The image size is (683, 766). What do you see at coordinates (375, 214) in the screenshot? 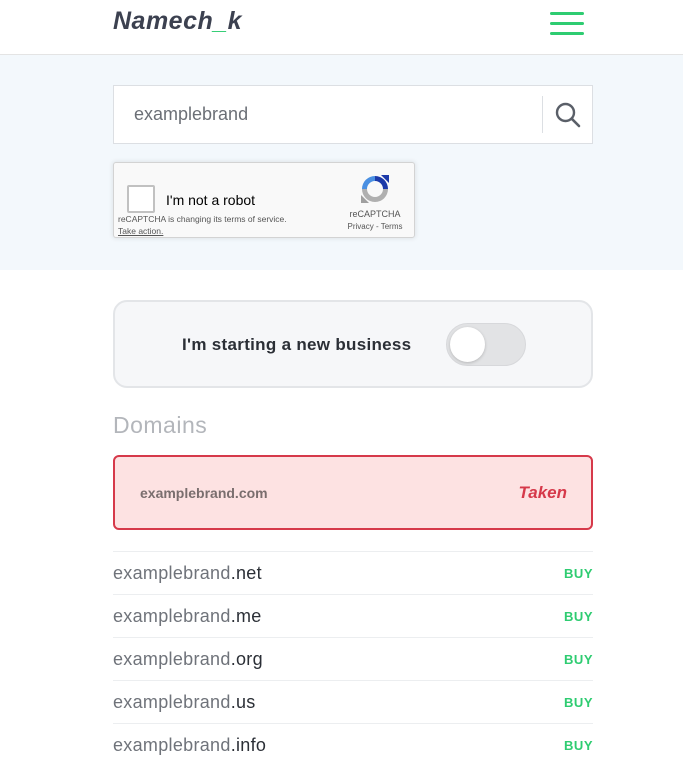
I see `captcha-brand: reCAPTCHA` at bounding box center [375, 214].